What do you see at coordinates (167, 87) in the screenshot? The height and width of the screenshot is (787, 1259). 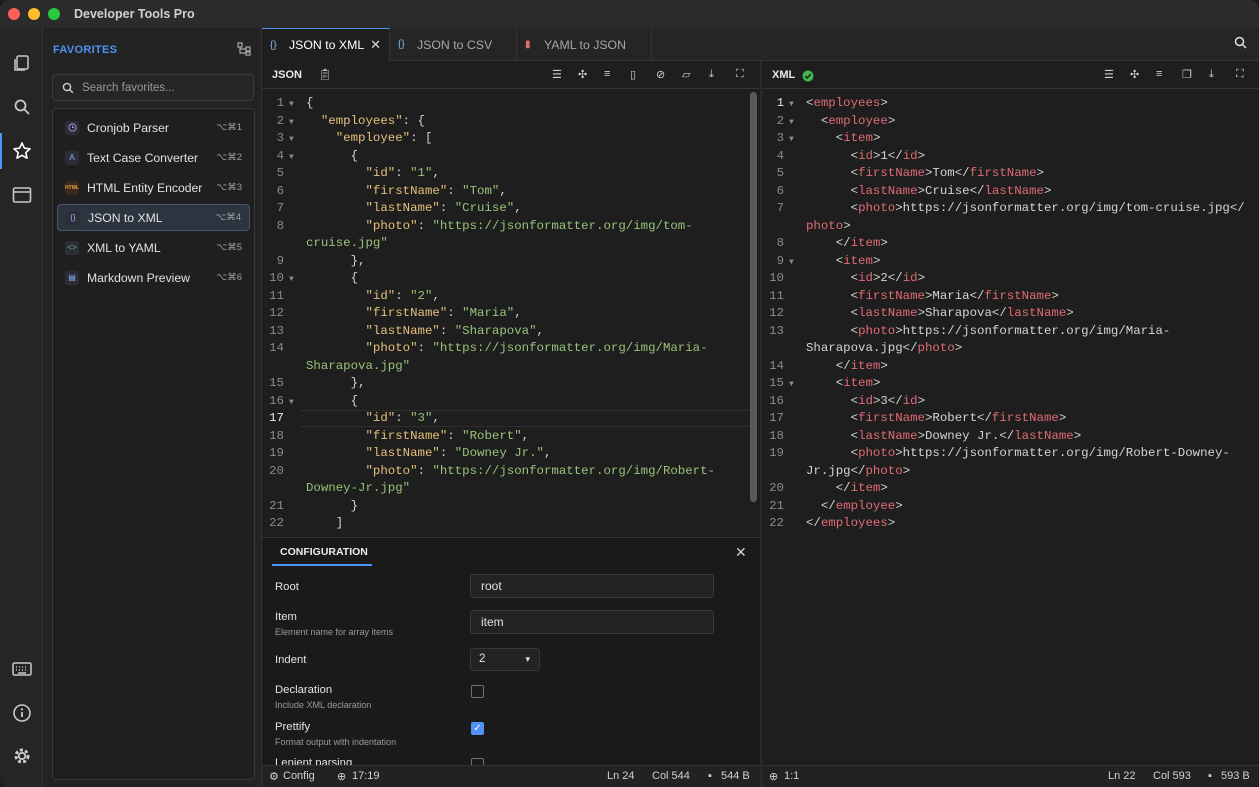 I see `favorites-search-input` at bounding box center [167, 87].